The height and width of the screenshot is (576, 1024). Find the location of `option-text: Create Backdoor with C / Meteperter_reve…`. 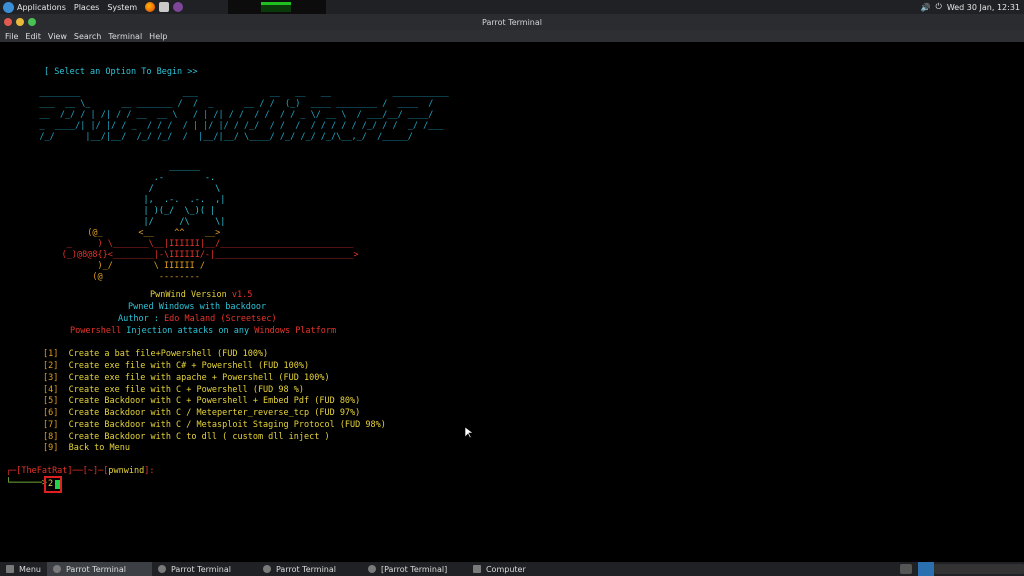

option-text: Create Backdoor with C / Meteperter_reve… is located at coordinates (209, 413).